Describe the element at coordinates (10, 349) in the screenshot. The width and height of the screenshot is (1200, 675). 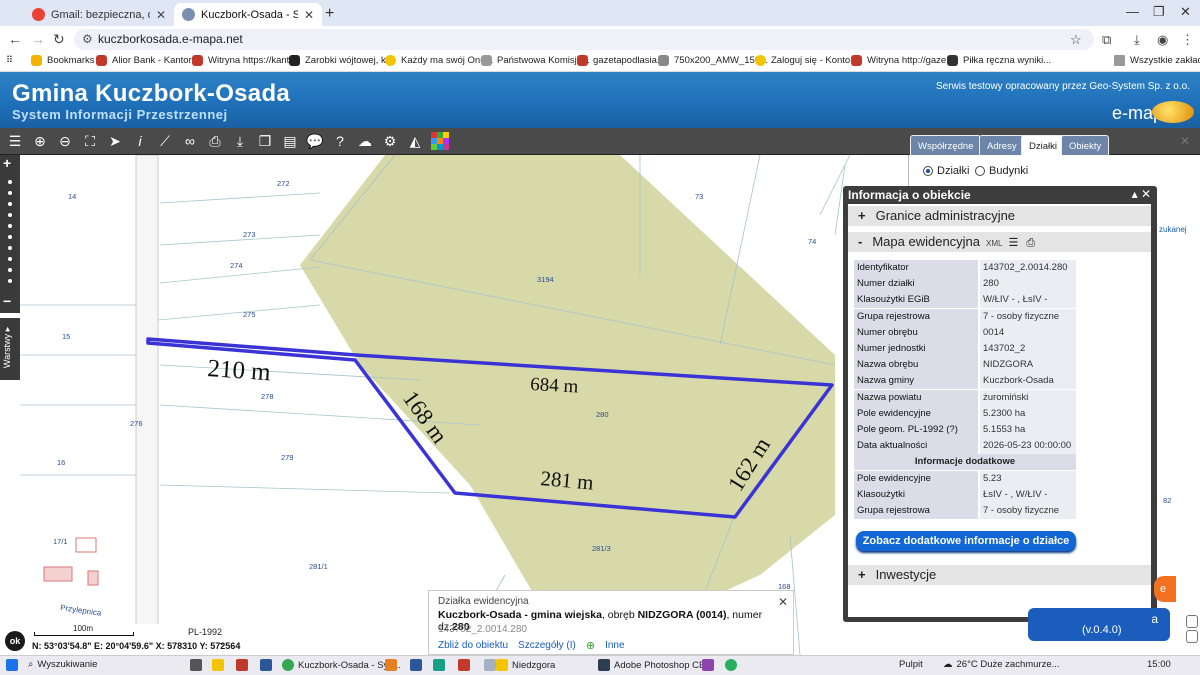
I see `layers-toggle: Warstwy ▸` at that location.